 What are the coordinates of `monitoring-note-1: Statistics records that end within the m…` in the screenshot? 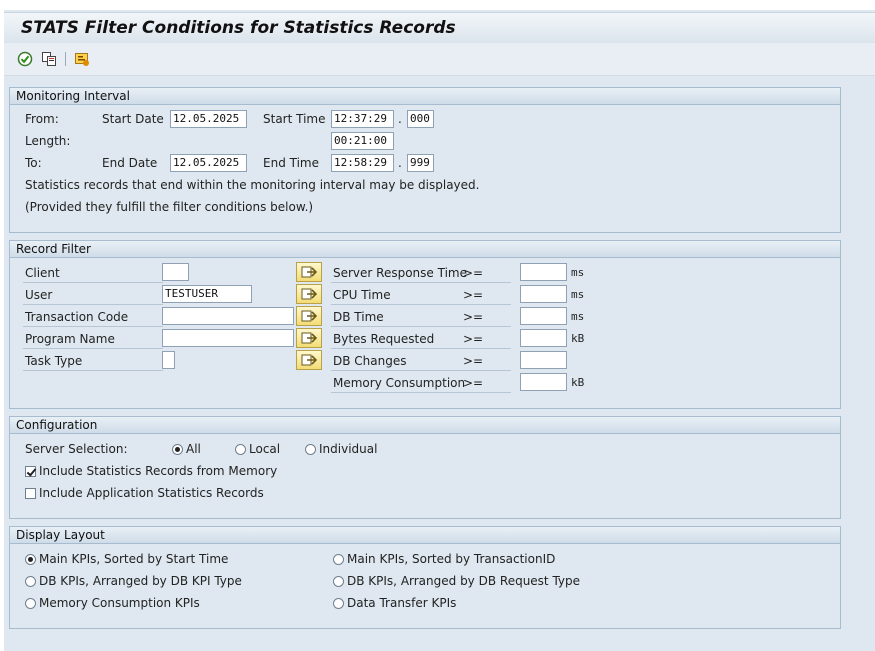 It's located at (252, 185).